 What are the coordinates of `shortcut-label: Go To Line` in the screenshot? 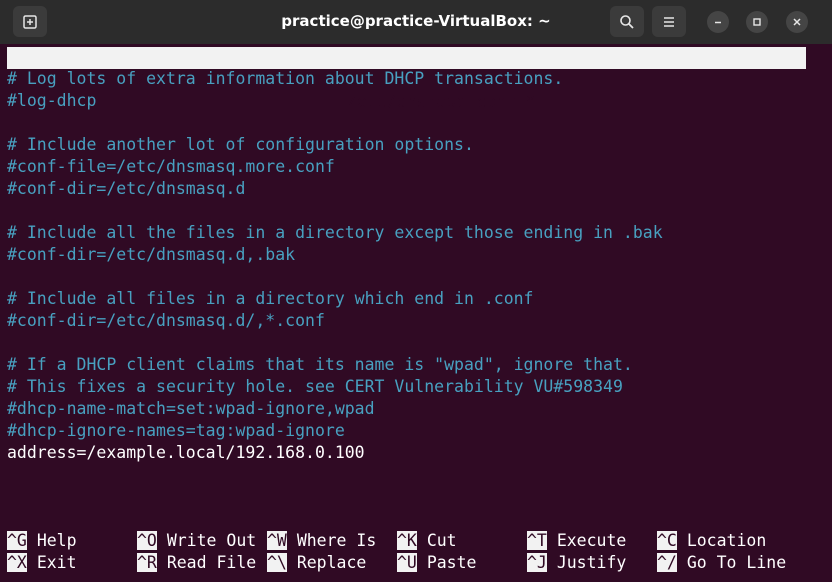 It's located at (736, 562).